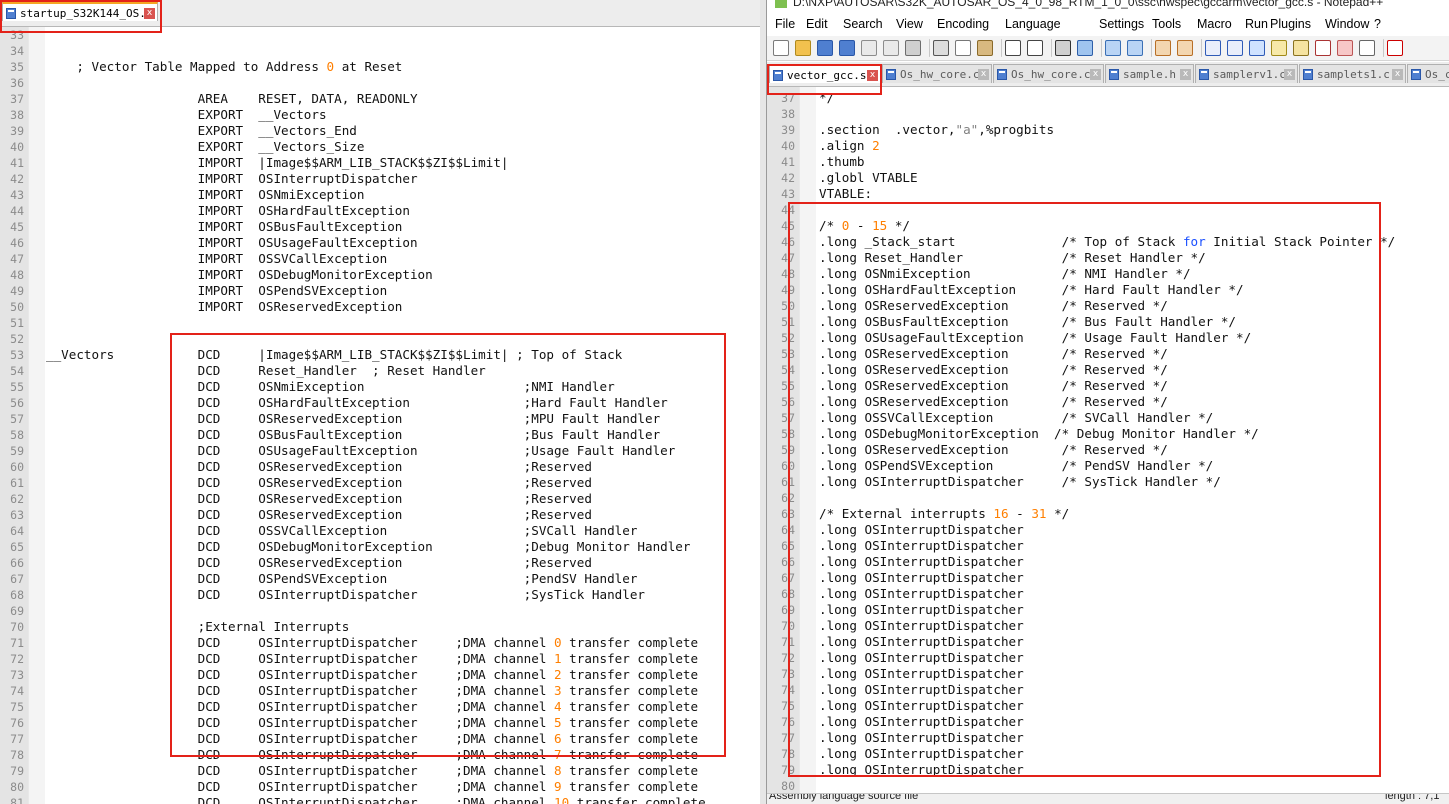 The image size is (1449, 804). Describe the element at coordinates (869, 48) in the screenshot. I see `close-icon` at that location.